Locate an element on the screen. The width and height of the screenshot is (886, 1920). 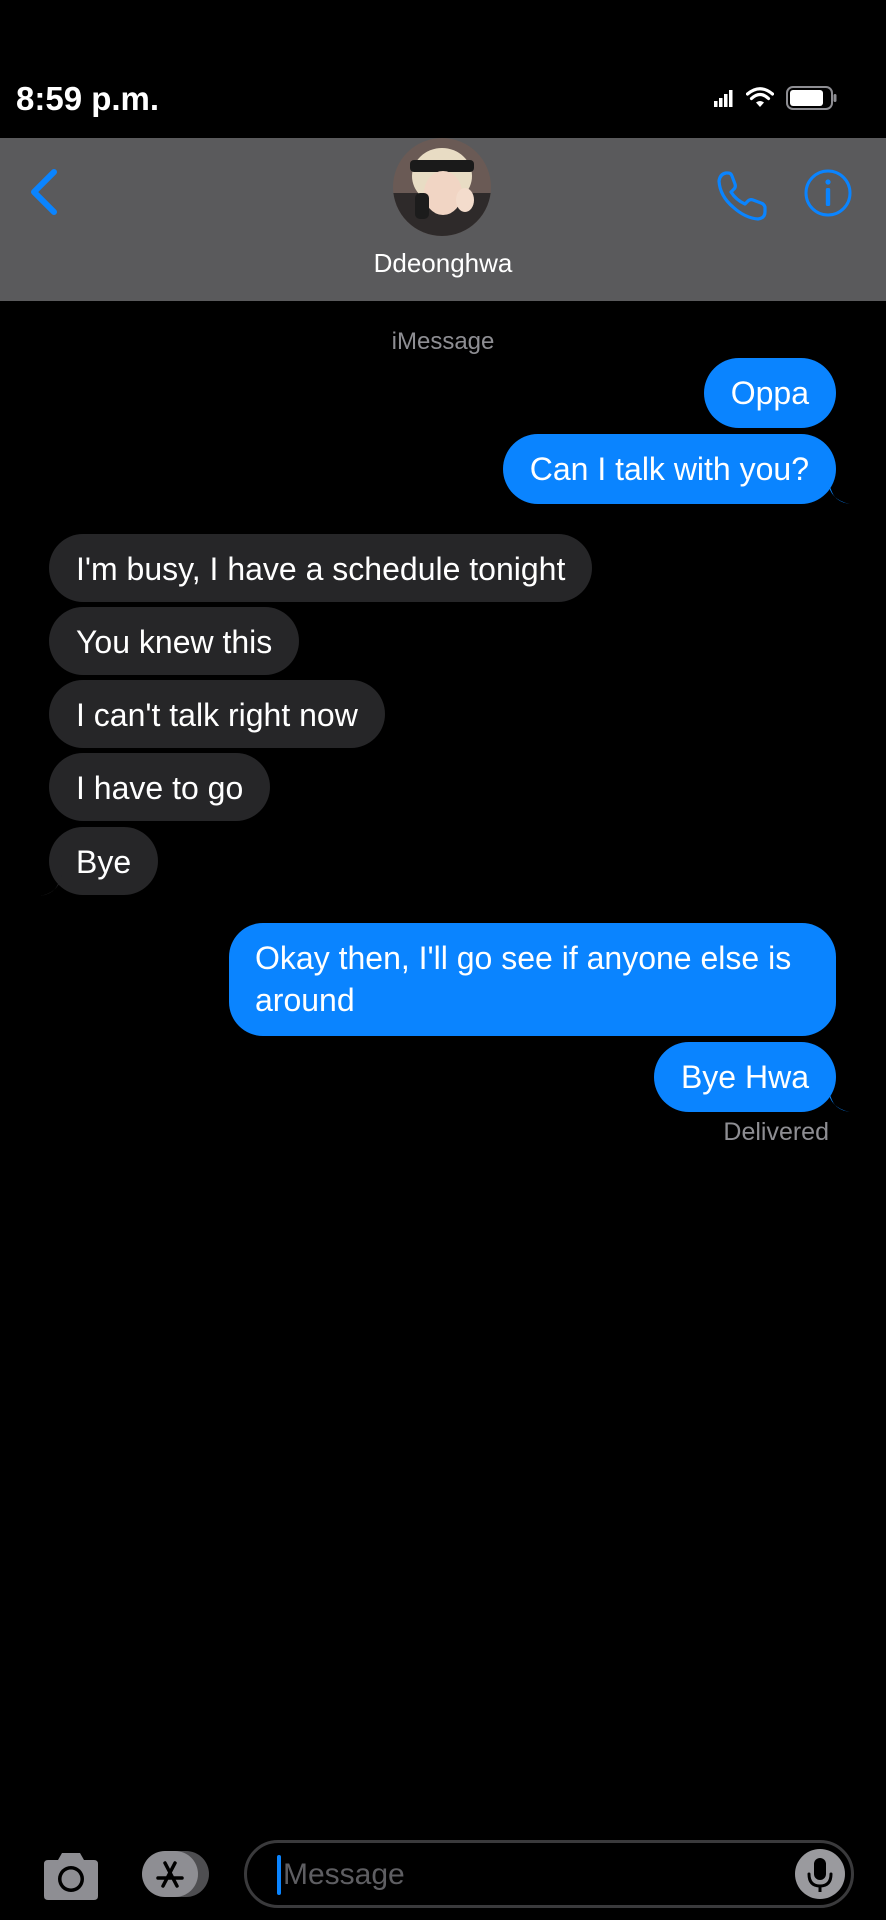
microphone-icon is located at coordinates (820, 1875).